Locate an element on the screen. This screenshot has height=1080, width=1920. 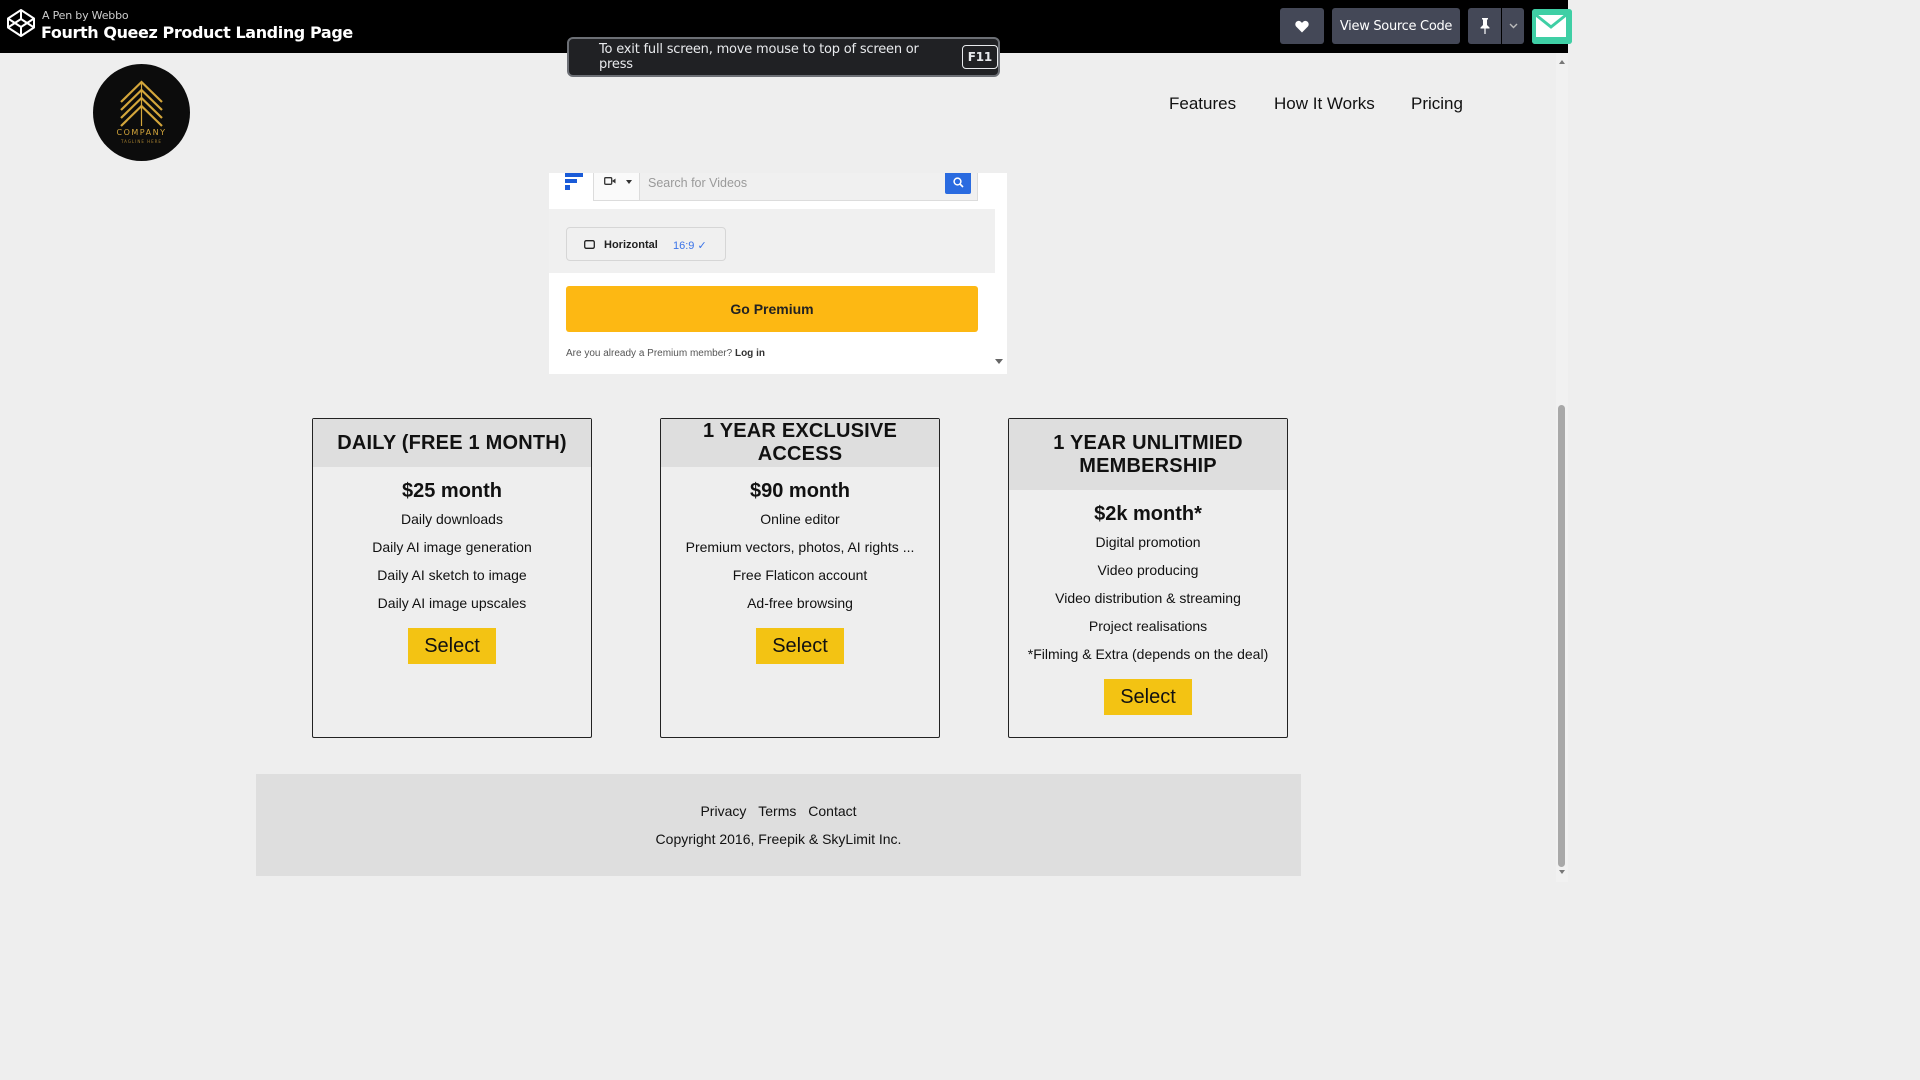
plan-feature: *Filming & Extra (depends on the deal) is located at coordinates (1148, 654).